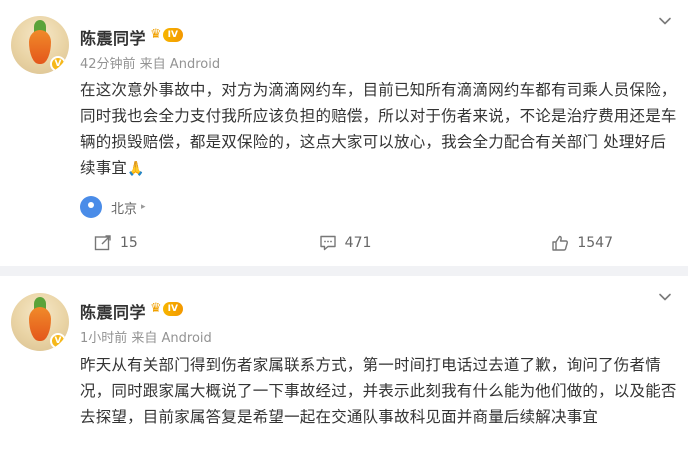 The height and width of the screenshot is (462, 688). Describe the element at coordinates (595, 243) in the screenshot. I see `like-count: 1547` at that location.